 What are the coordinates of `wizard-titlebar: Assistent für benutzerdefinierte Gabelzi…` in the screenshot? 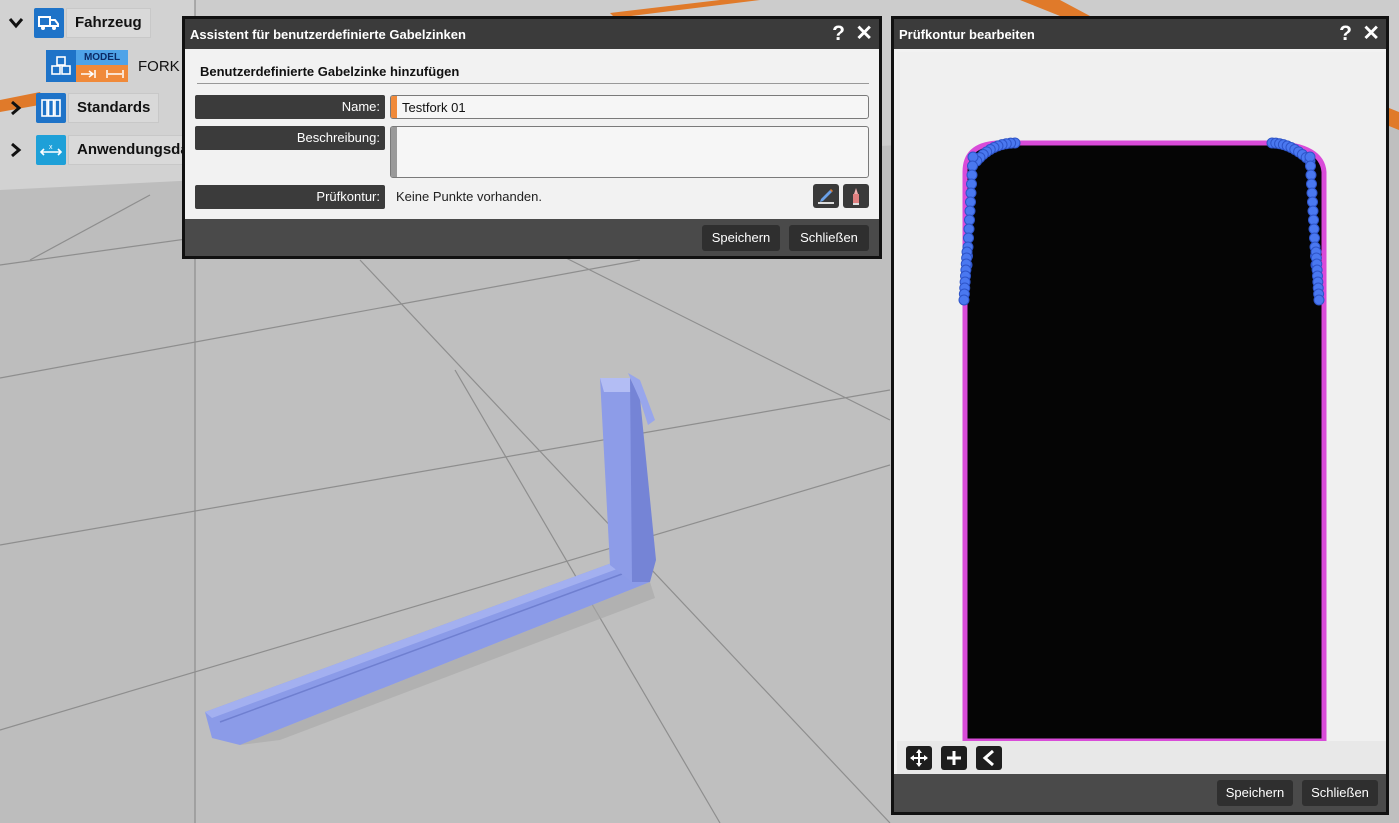 It's located at (532, 34).